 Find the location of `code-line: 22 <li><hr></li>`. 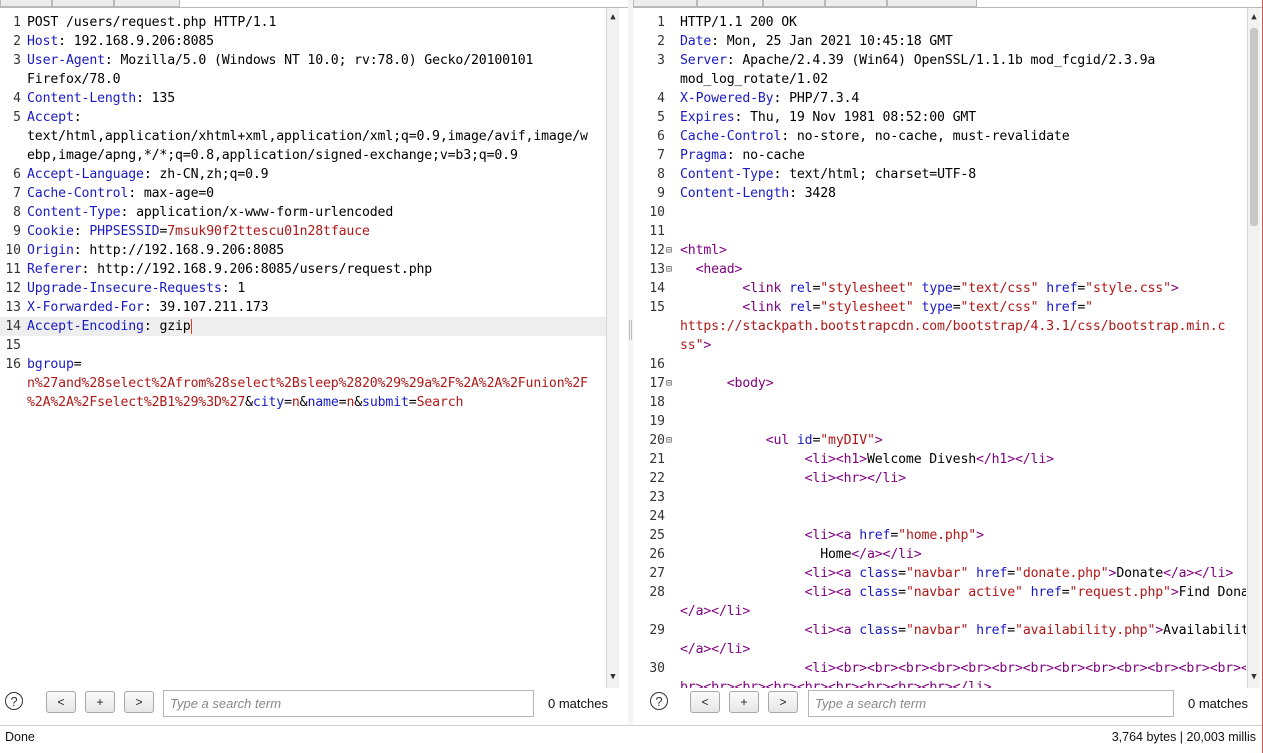

code-line: 22 <li><hr></li> is located at coordinates (946, 478).